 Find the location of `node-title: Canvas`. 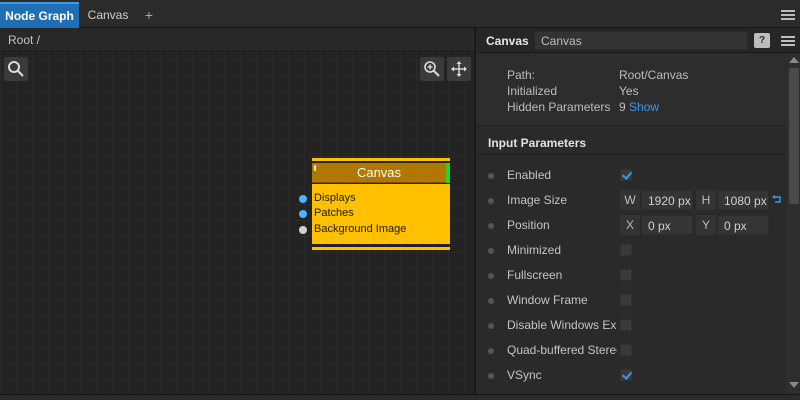

node-title: Canvas is located at coordinates (379, 172).